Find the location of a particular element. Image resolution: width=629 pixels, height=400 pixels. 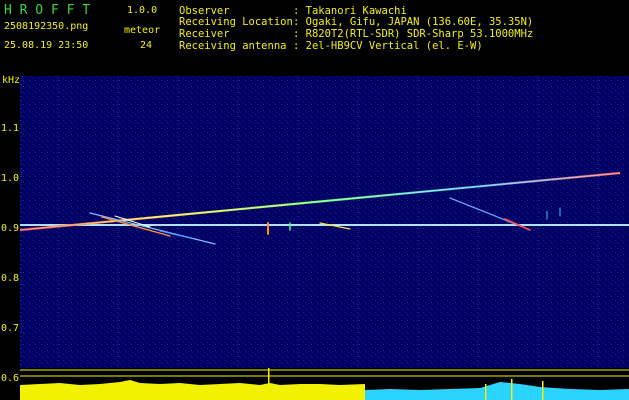

meteor-count: 24 is located at coordinates (146, 45).